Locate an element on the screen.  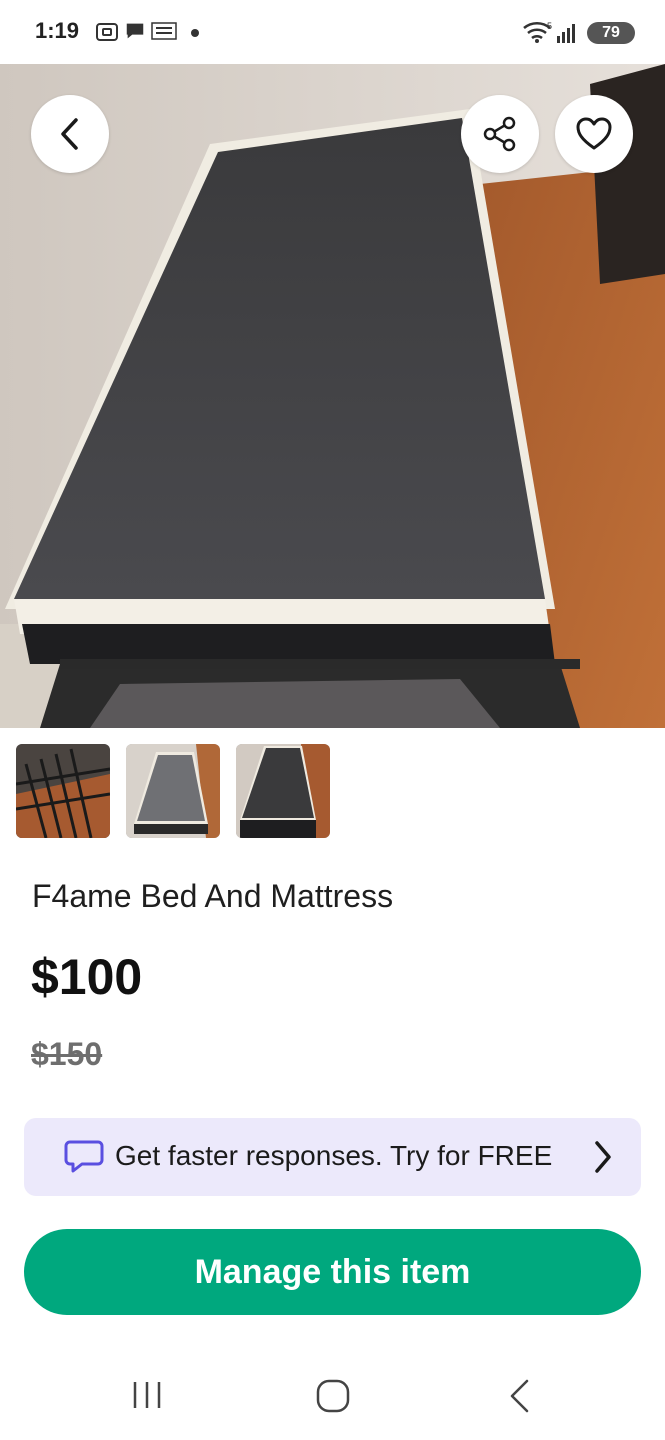
favorite-button is located at coordinates (594, 134).